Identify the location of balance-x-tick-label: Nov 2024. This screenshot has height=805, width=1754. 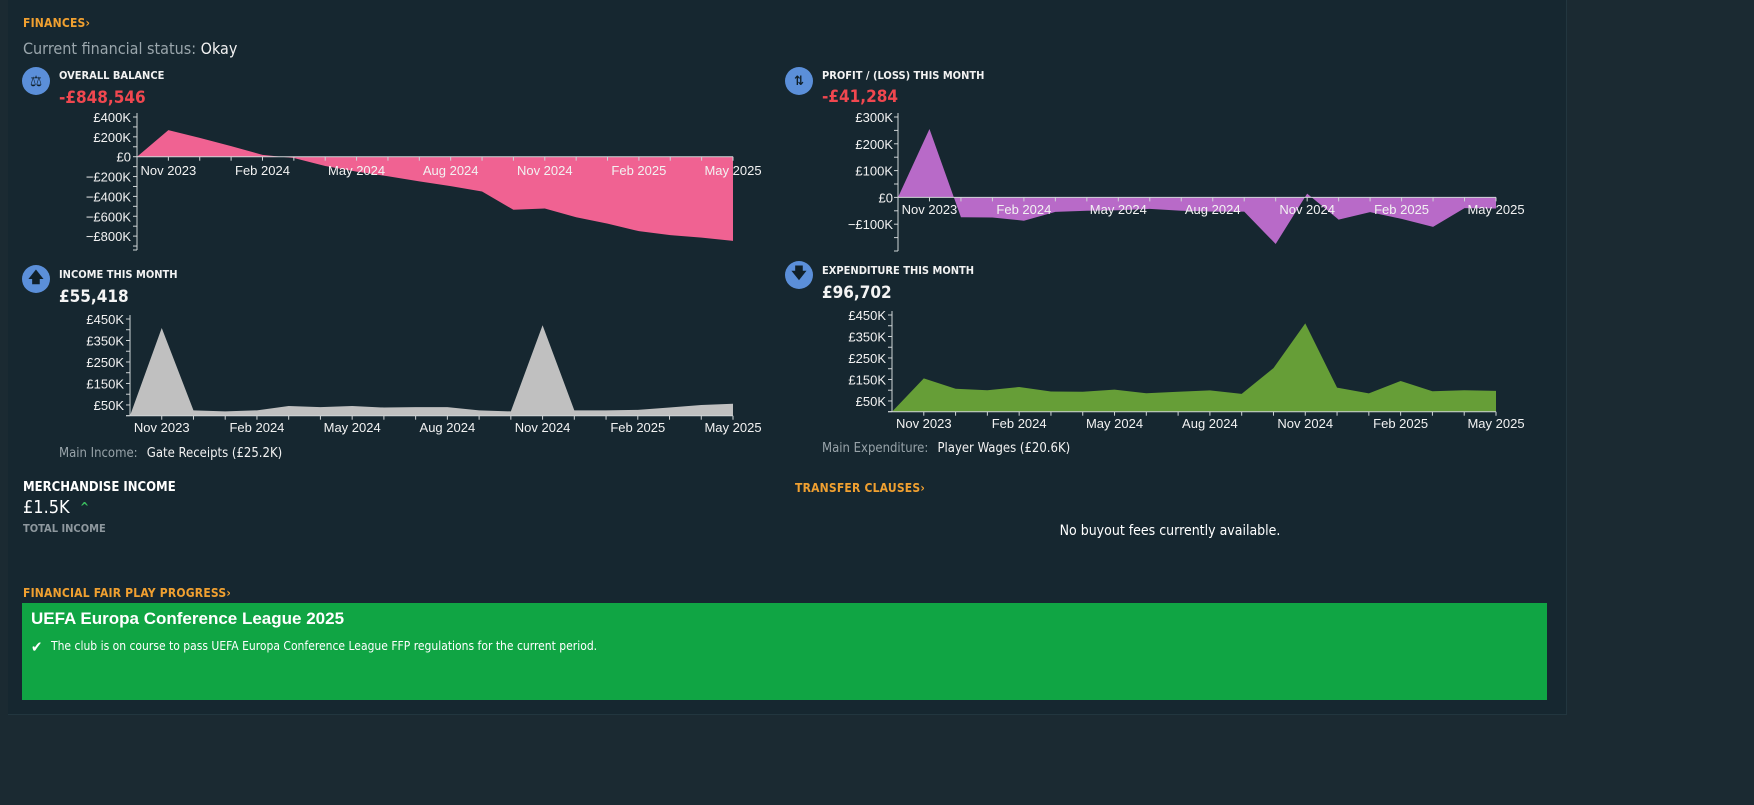
(545, 170).